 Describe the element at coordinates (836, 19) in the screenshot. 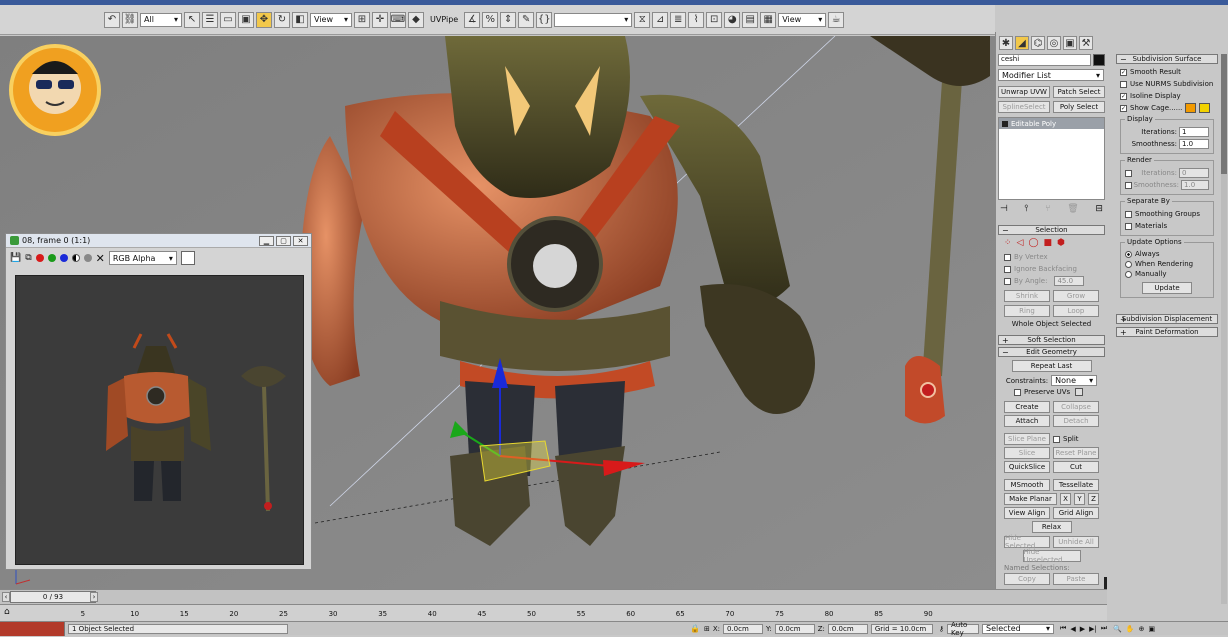

I see `quick-render-icon: ☕` at that location.